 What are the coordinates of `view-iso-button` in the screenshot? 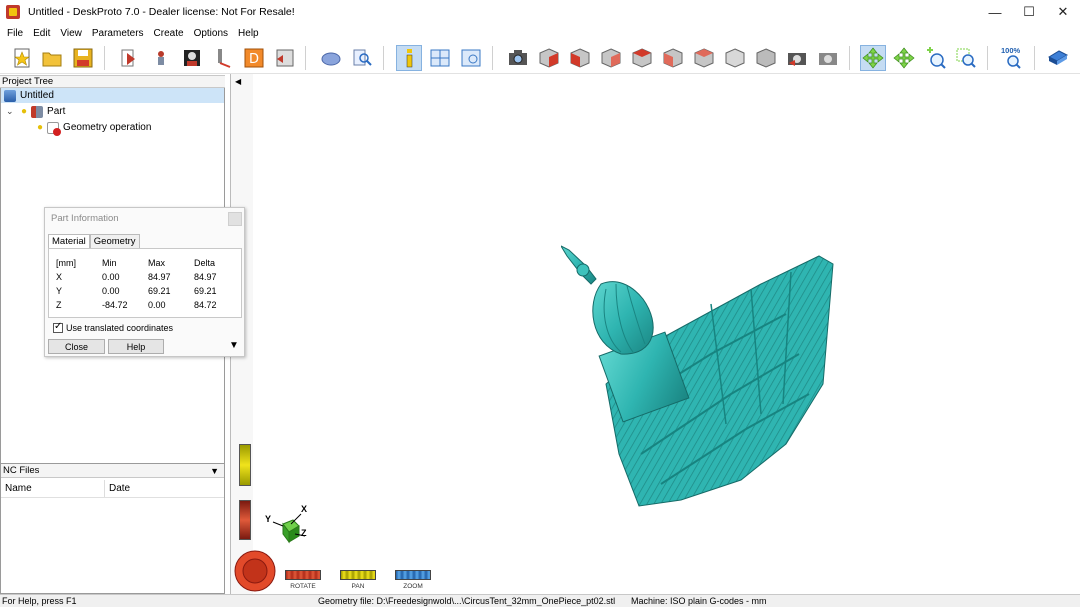 It's located at (549, 58).